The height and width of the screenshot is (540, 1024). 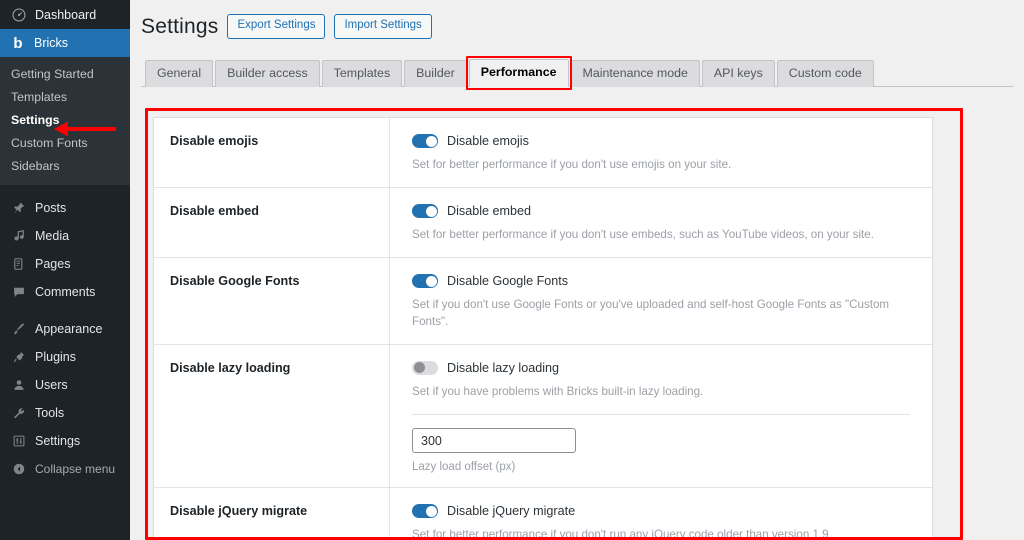 What do you see at coordinates (75, 469) in the screenshot?
I see `sidebar-label-collapse-menu: Collapse menu` at bounding box center [75, 469].